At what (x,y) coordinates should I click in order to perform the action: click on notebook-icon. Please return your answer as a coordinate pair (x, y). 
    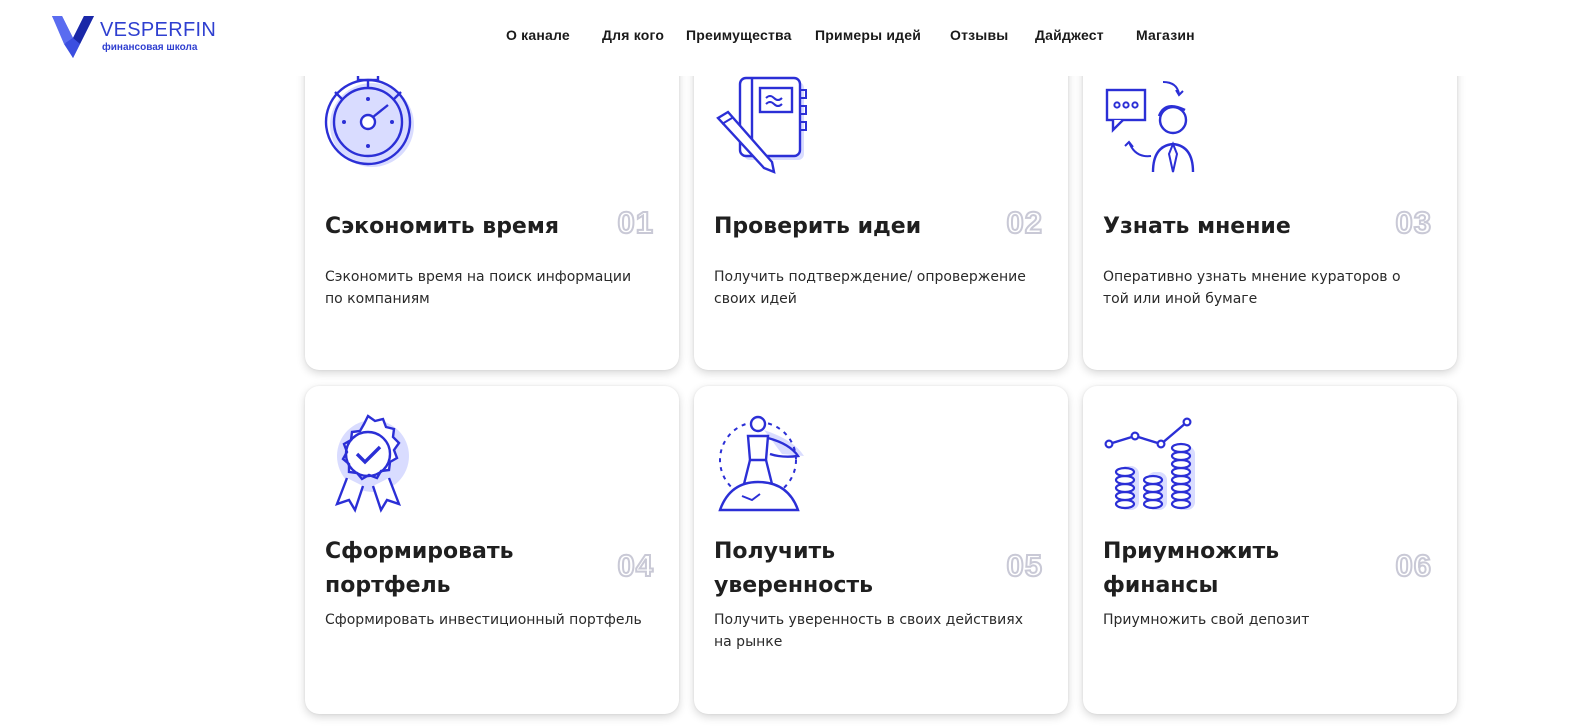
    Looking at the image, I should click on (760, 124).